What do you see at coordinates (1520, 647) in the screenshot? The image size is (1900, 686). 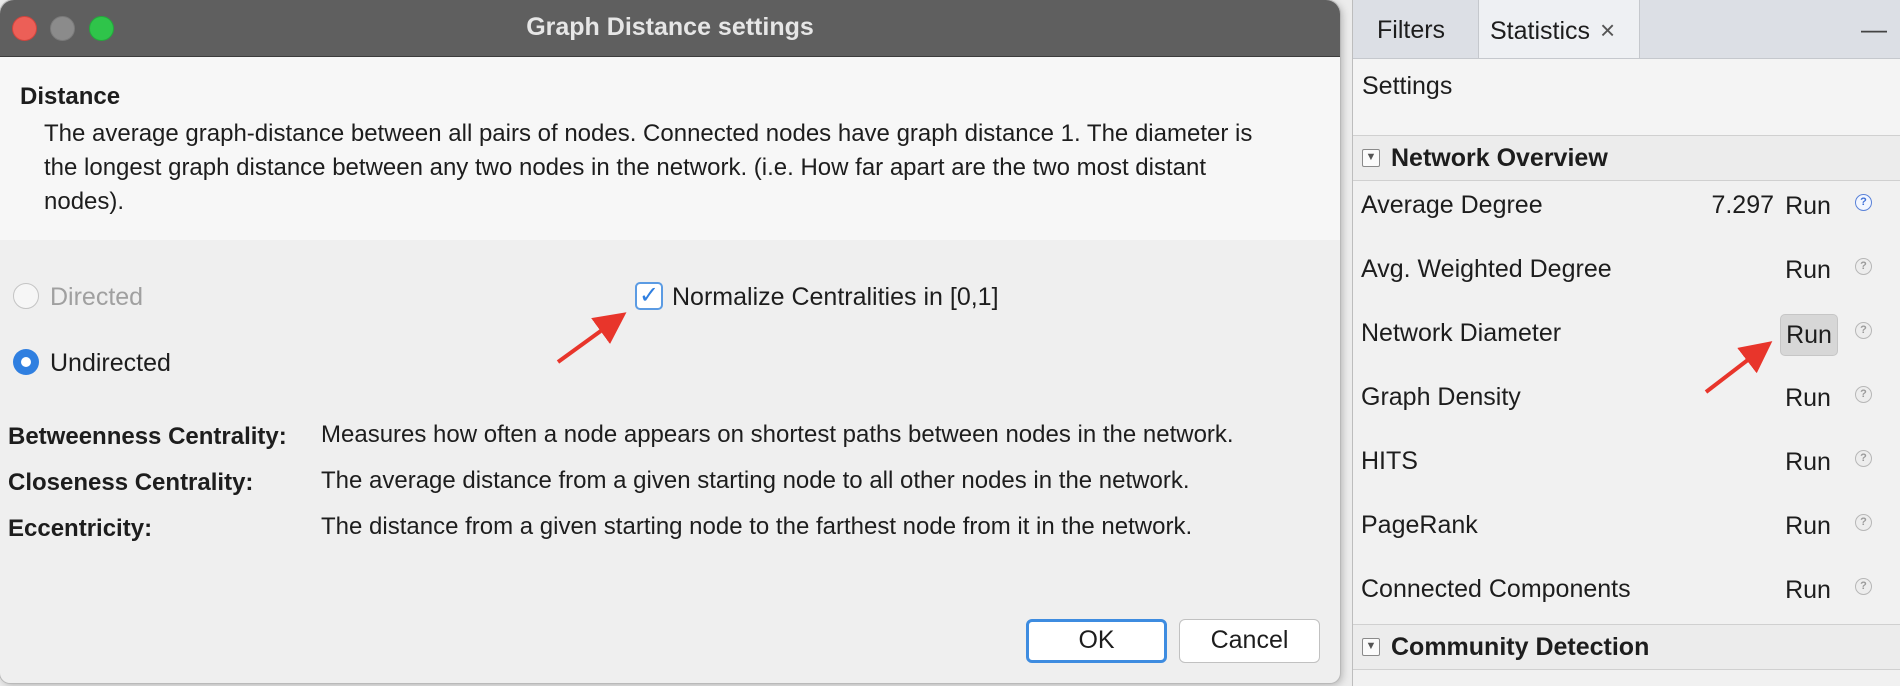 I see `section-title: Community Detection` at bounding box center [1520, 647].